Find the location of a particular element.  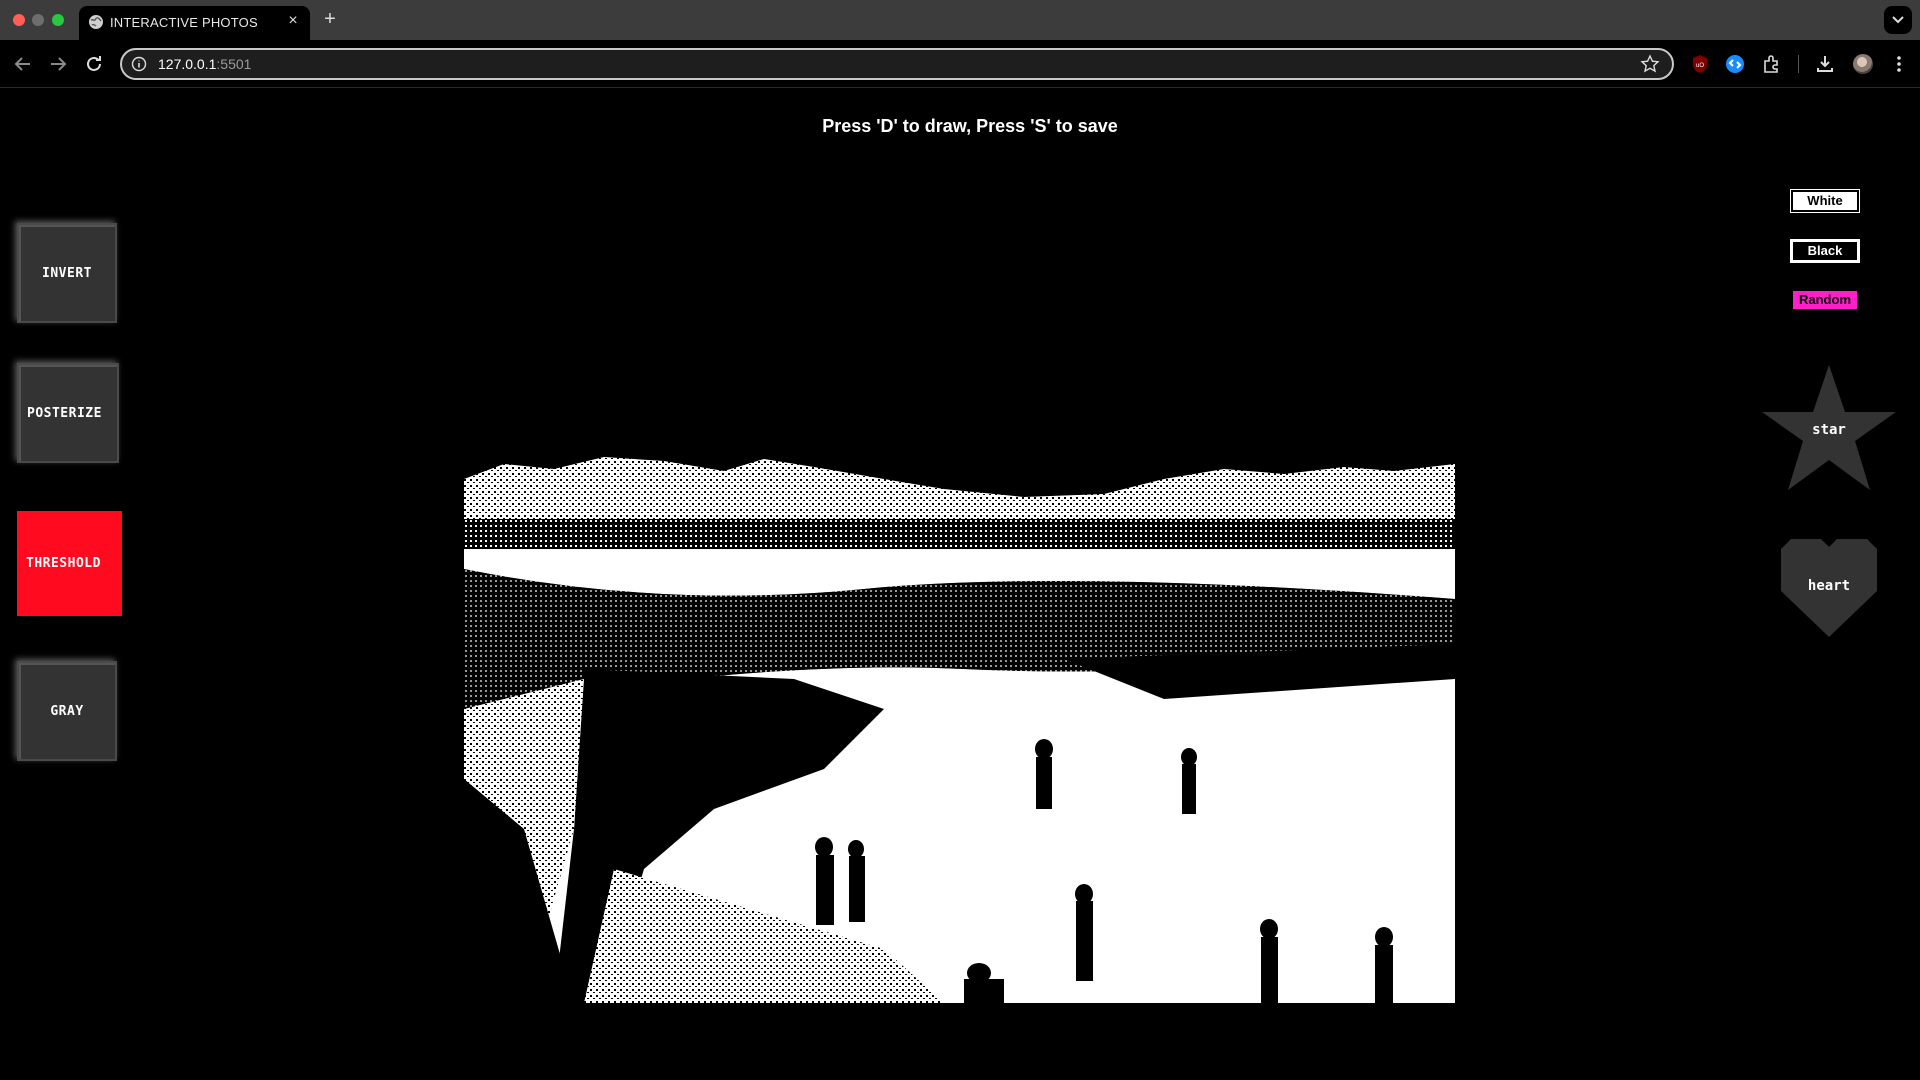

extensions-icon is located at coordinates (1772, 64).